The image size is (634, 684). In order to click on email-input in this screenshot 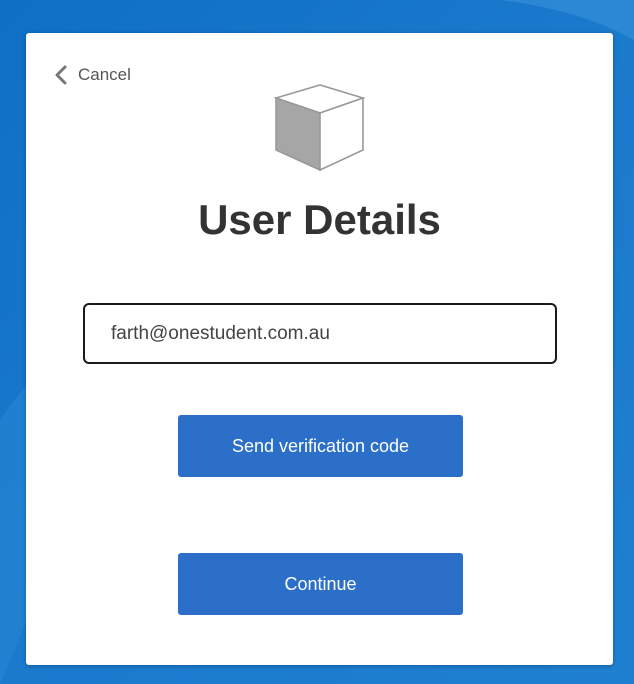, I will do `click(320, 333)`.